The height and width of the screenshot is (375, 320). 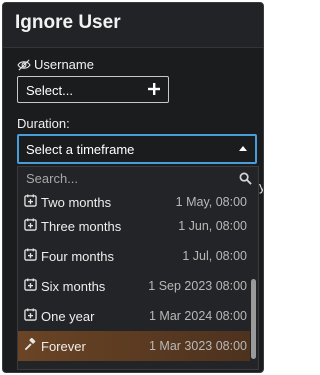 I want to click on dialog-header: Ignore User, so click(x=133, y=25).